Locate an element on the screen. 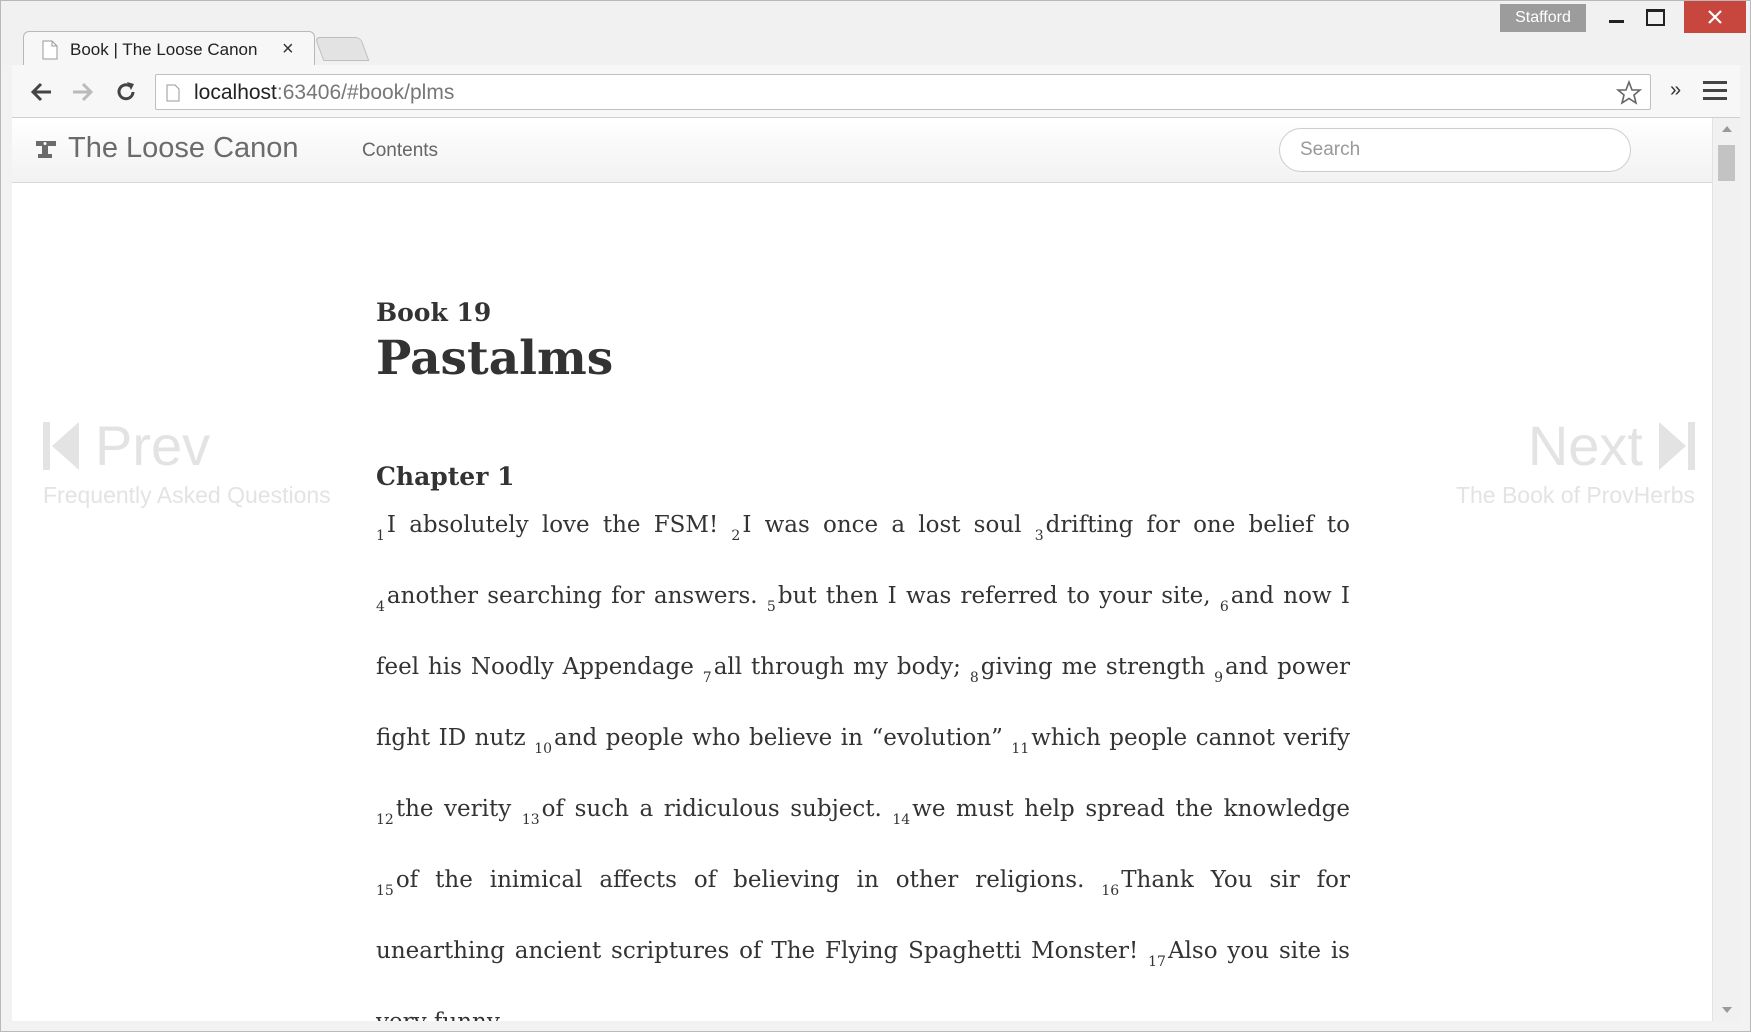  site-brand-name: The Loose Canon is located at coordinates (183, 148).